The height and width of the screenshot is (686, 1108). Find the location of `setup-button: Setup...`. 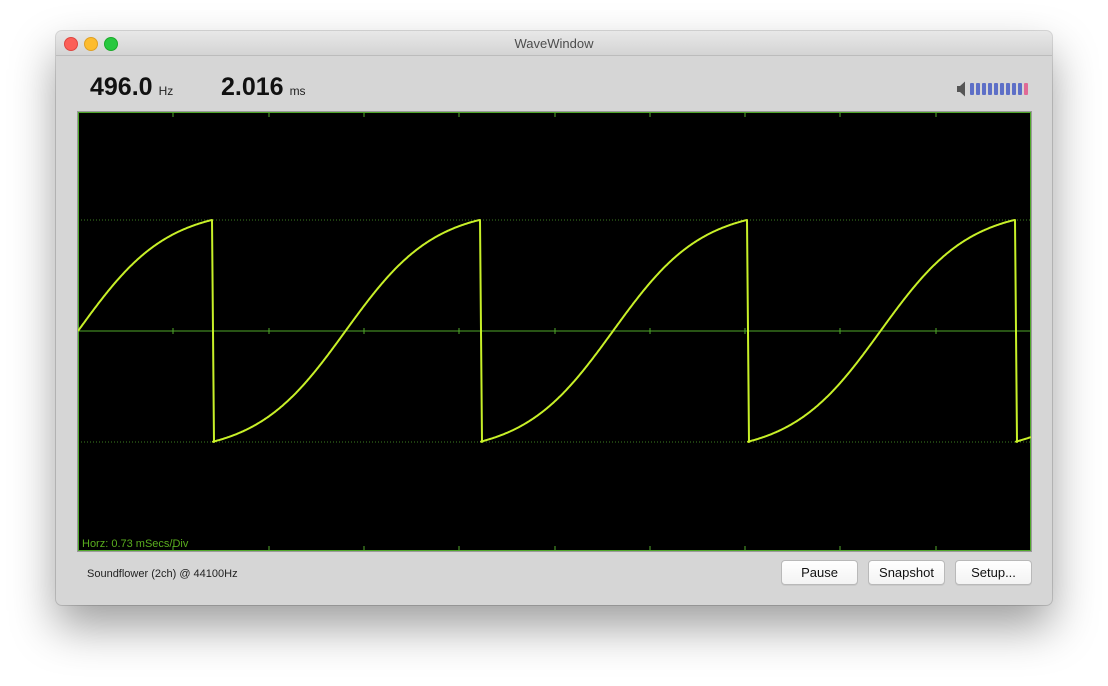

setup-button: Setup... is located at coordinates (993, 572).